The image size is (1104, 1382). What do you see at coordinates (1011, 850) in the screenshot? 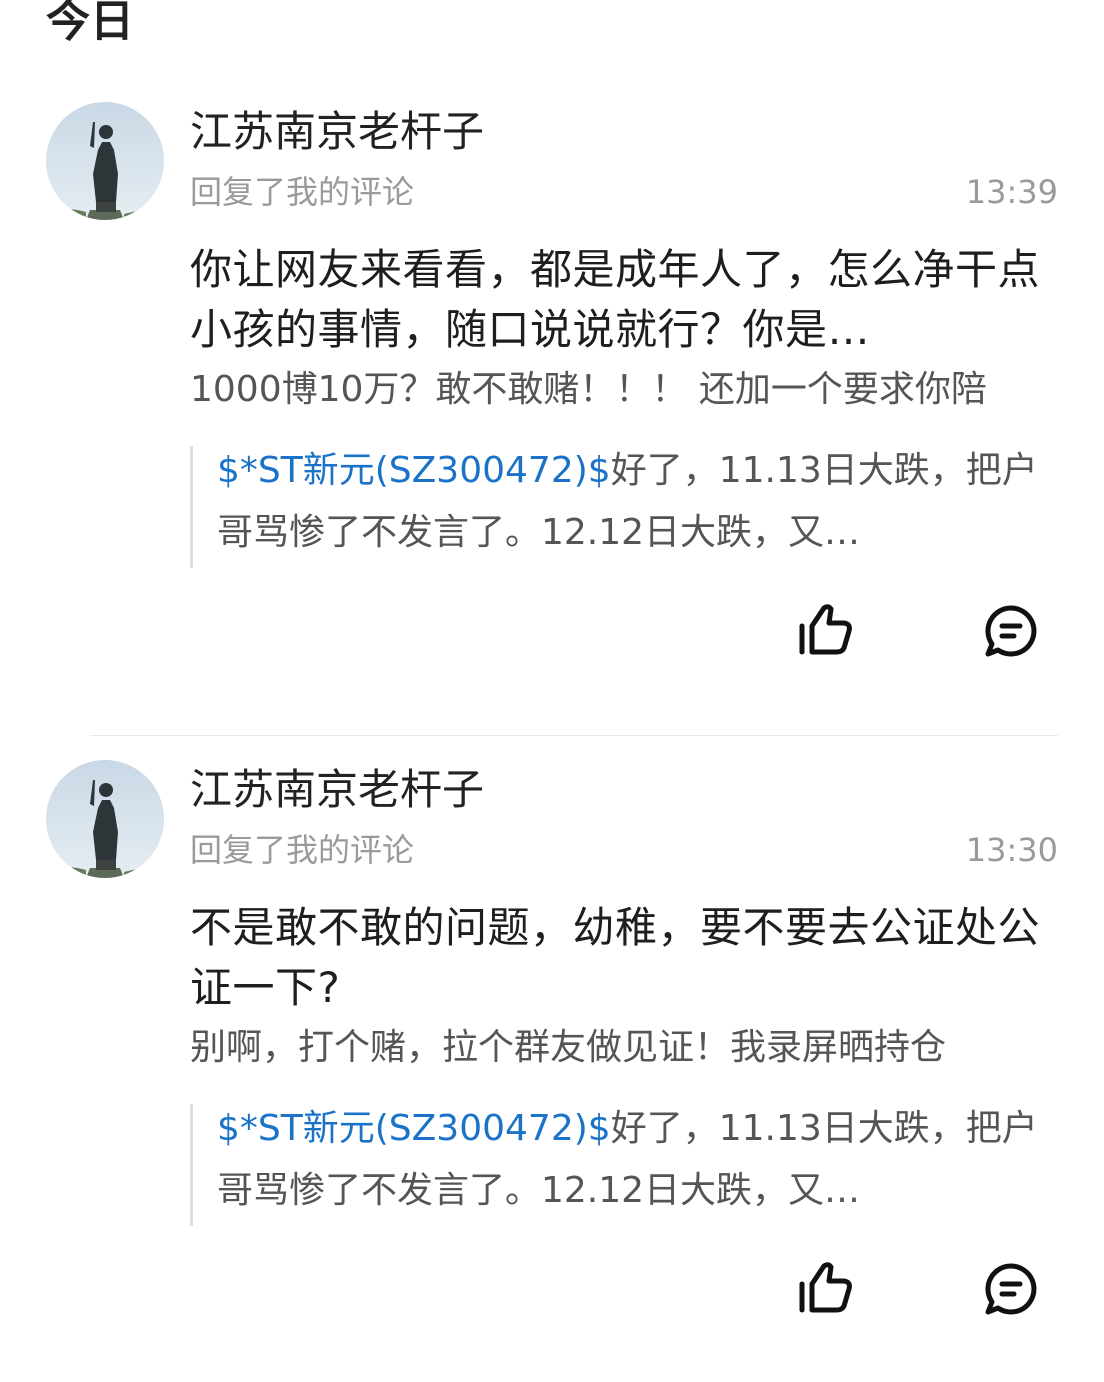
I see `timestamp: 13:30` at bounding box center [1011, 850].